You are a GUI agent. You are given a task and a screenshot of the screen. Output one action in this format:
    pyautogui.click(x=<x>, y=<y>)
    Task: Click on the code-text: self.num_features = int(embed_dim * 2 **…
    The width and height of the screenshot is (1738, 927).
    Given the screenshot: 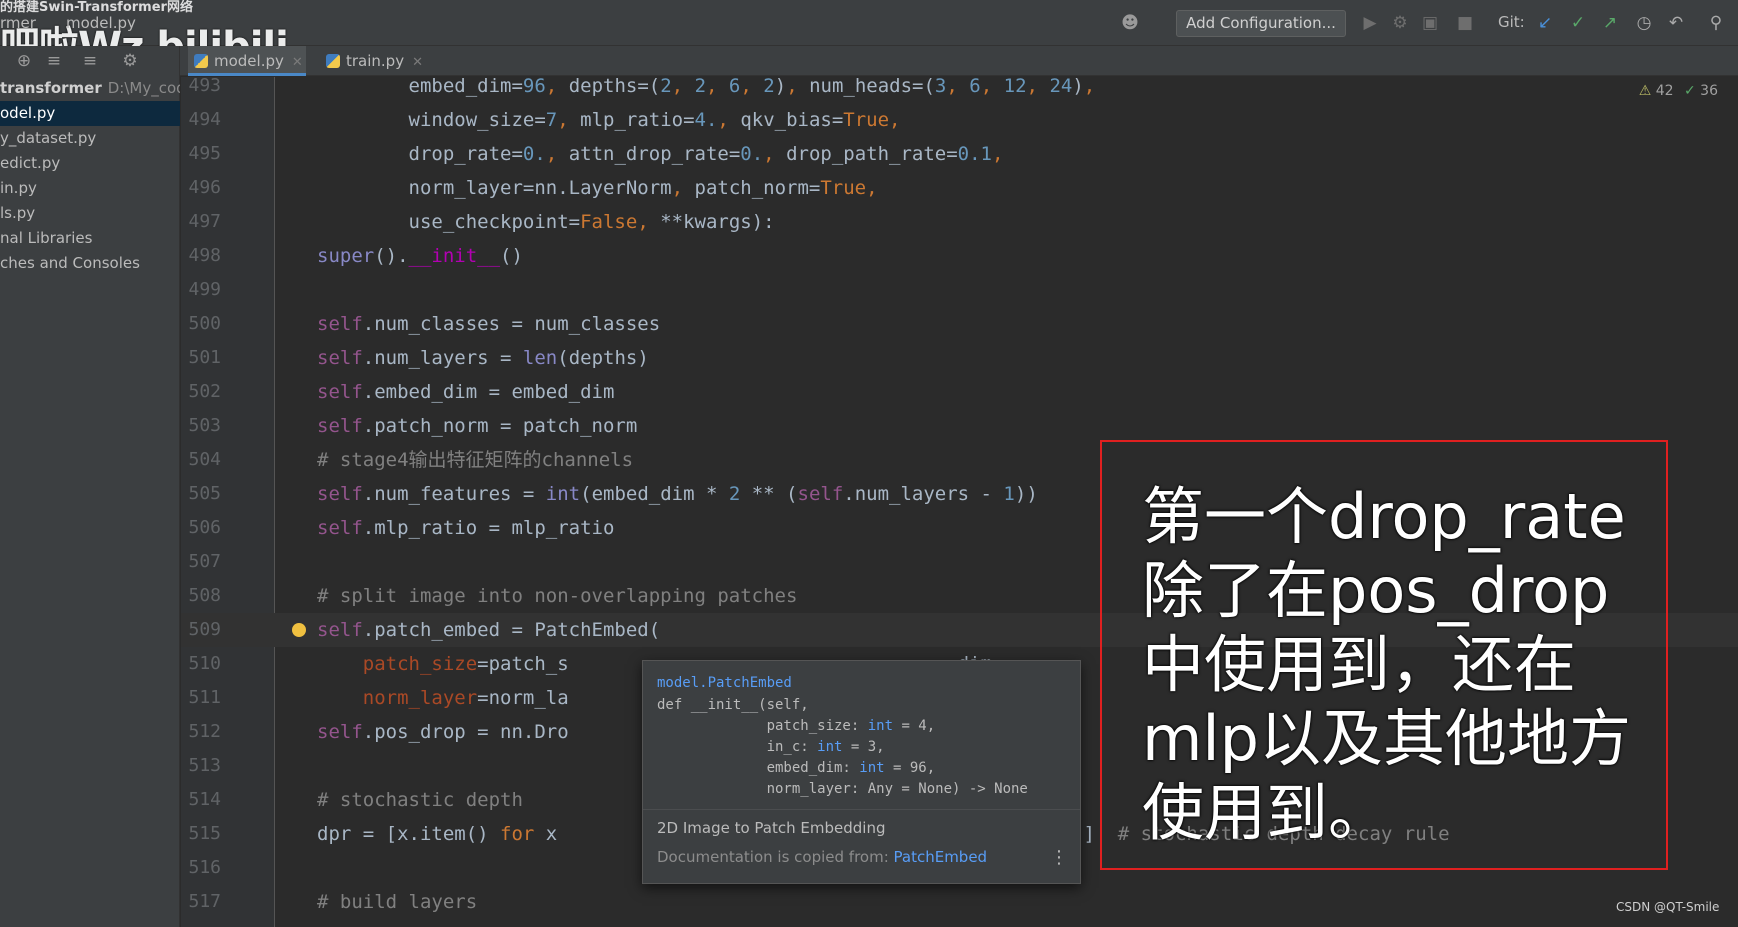 What is the action you would take?
    pyautogui.click(x=677, y=494)
    